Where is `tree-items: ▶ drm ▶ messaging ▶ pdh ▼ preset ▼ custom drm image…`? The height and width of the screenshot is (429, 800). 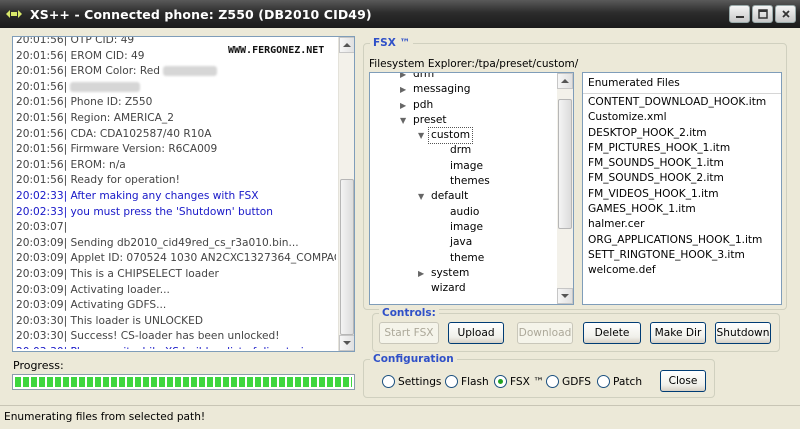
tree-items: ▶ drm ▶ messaging ▶ pdh ▼ preset ▼ custom drm image… is located at coordinates (463, 184).